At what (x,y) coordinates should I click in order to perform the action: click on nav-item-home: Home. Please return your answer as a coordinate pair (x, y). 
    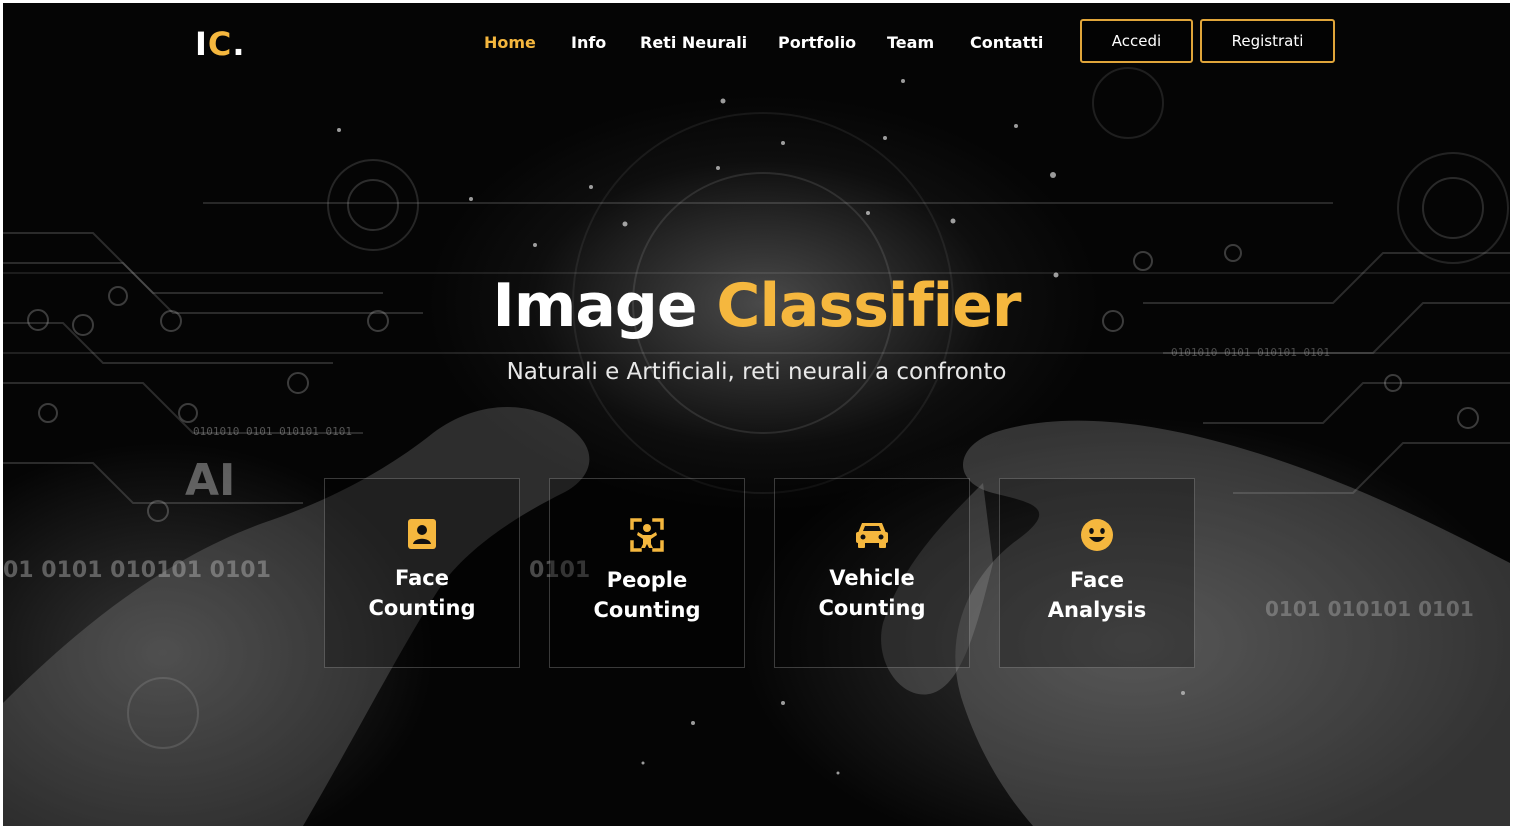
    Looking at the image, I should click on (510, 42).